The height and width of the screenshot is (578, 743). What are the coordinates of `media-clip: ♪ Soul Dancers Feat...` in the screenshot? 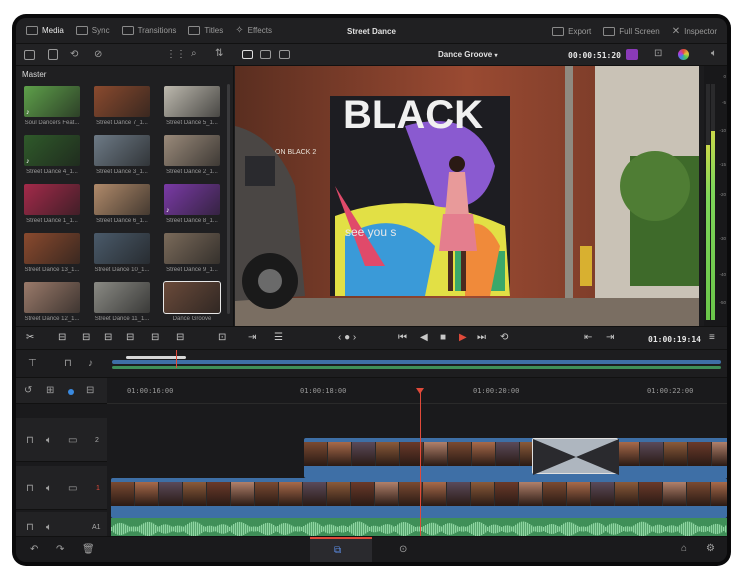 It's located at (52, 106).